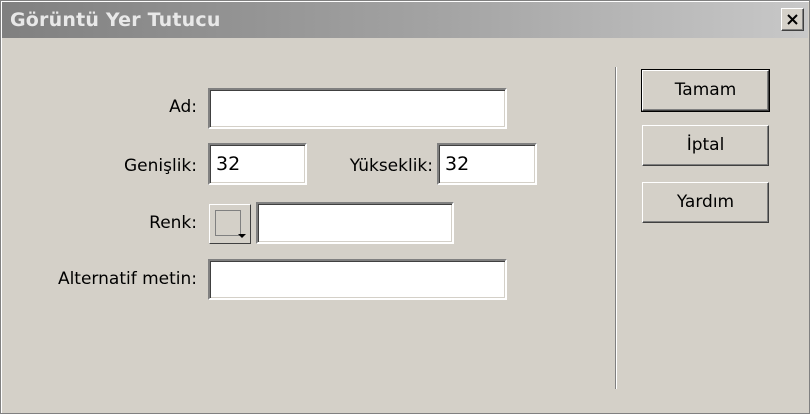 This screenshot has height=414, width=810. Describe the element at coordinates (357, 279) in the screenshot. I see `alt-text-field` at that location.